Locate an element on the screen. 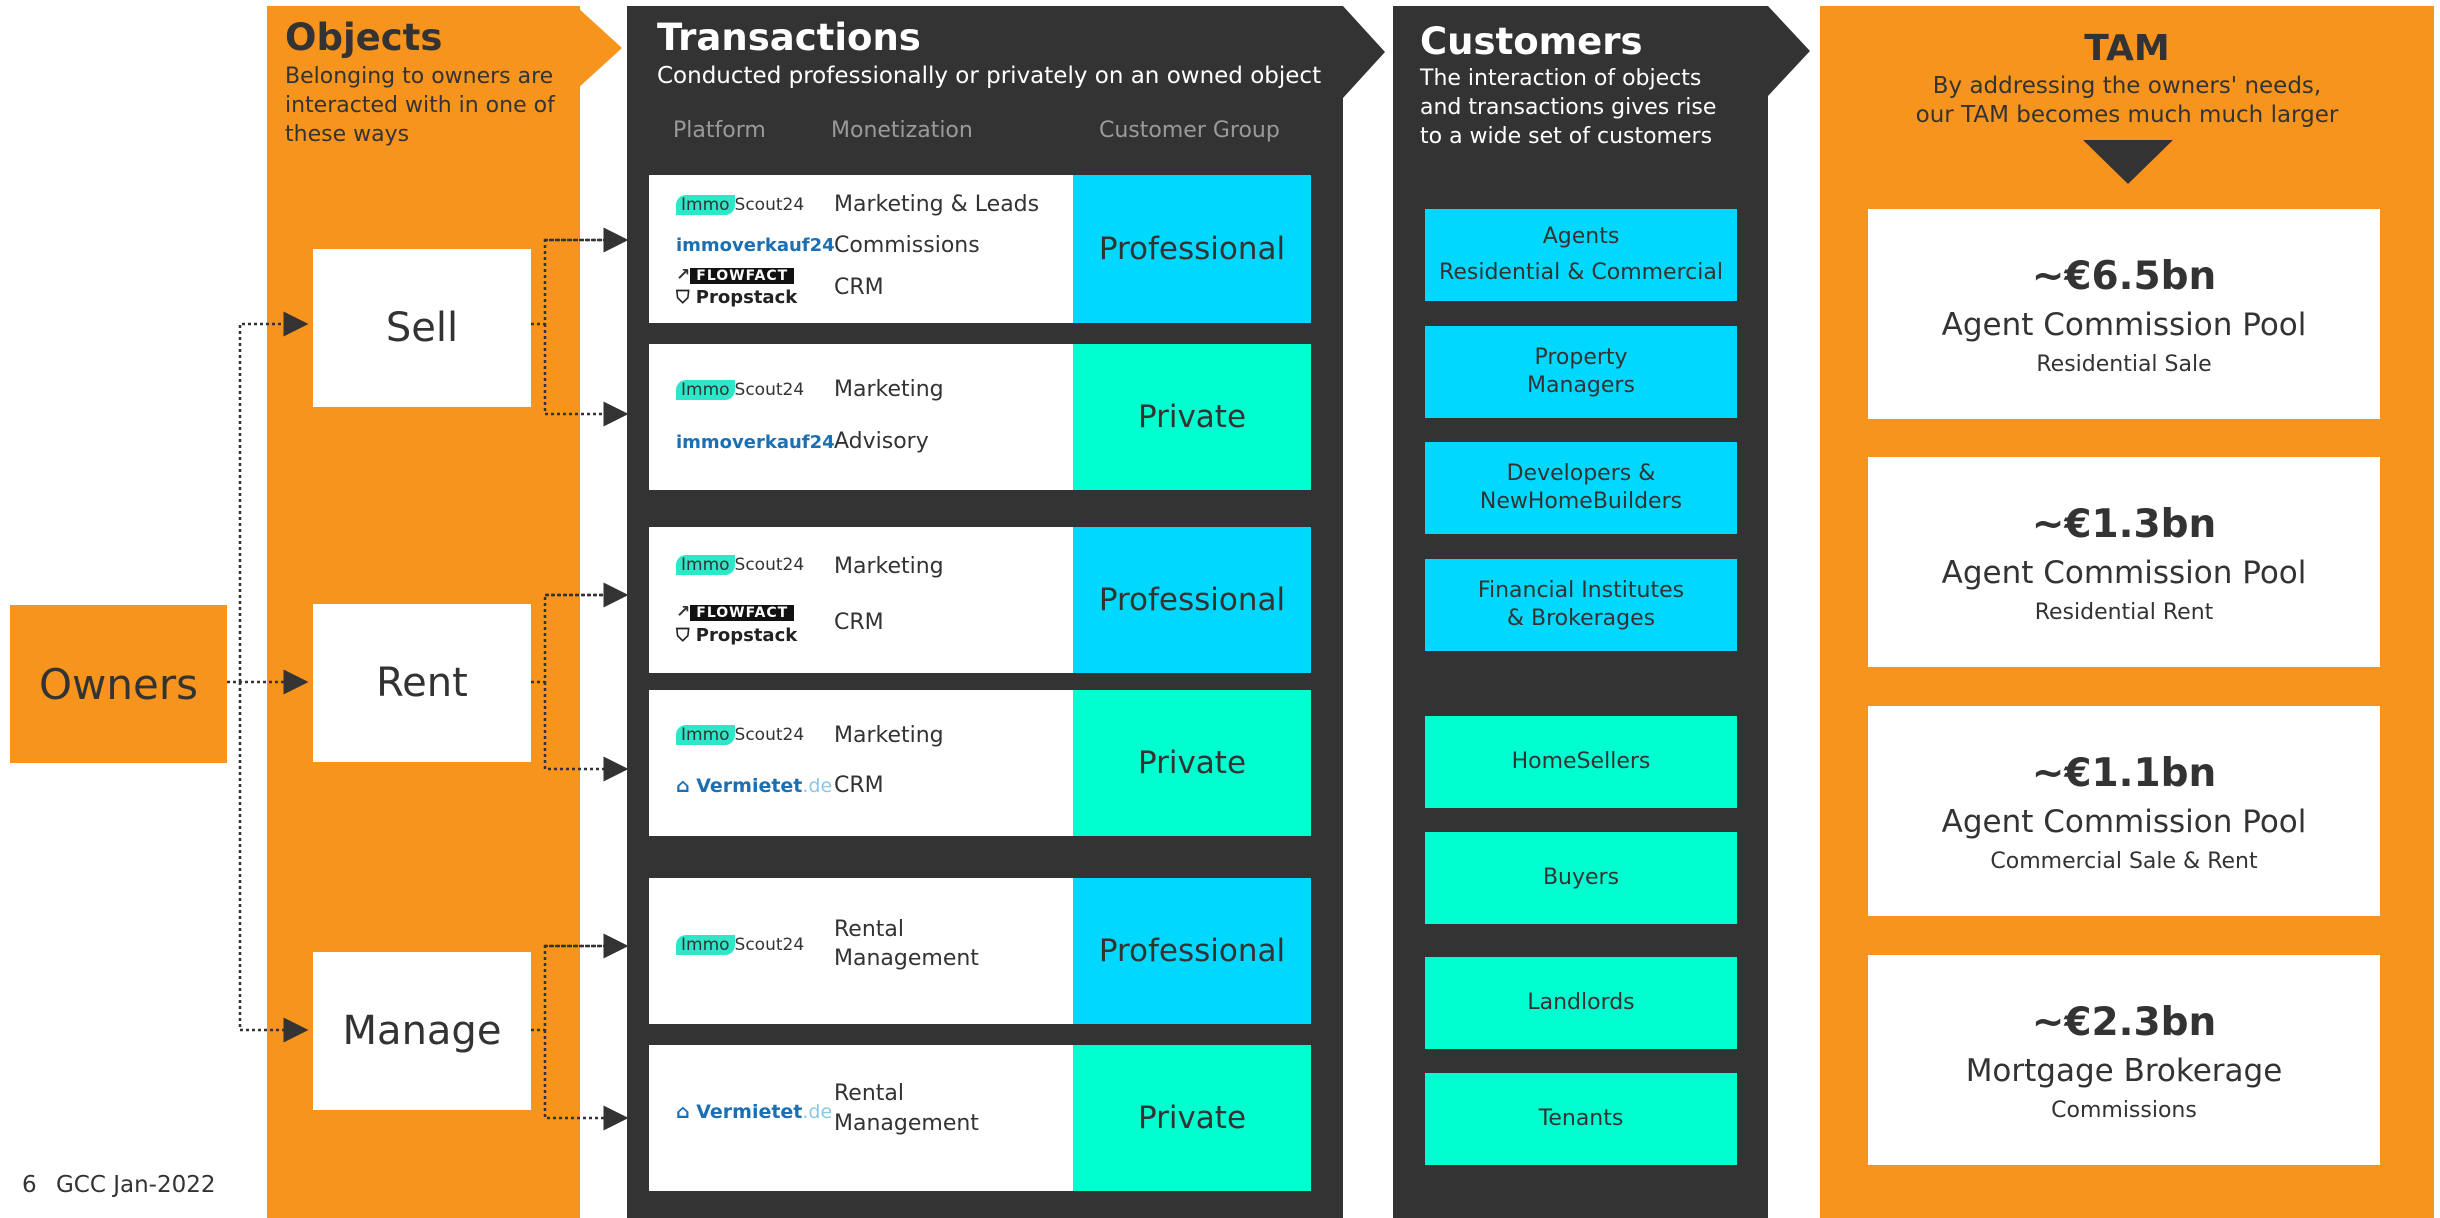 This screenshot has width=2440, height=1218. footer-text: GCC Jan-2022 is located at coordinates (135, 1185).